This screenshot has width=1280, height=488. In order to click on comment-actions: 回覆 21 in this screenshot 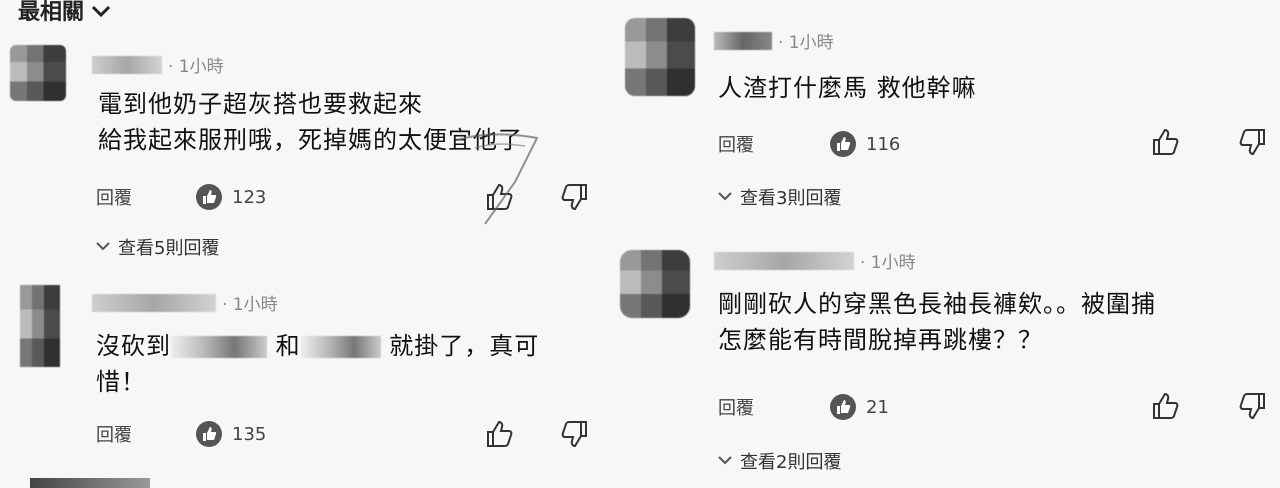, I will do `click(803, 407)`.